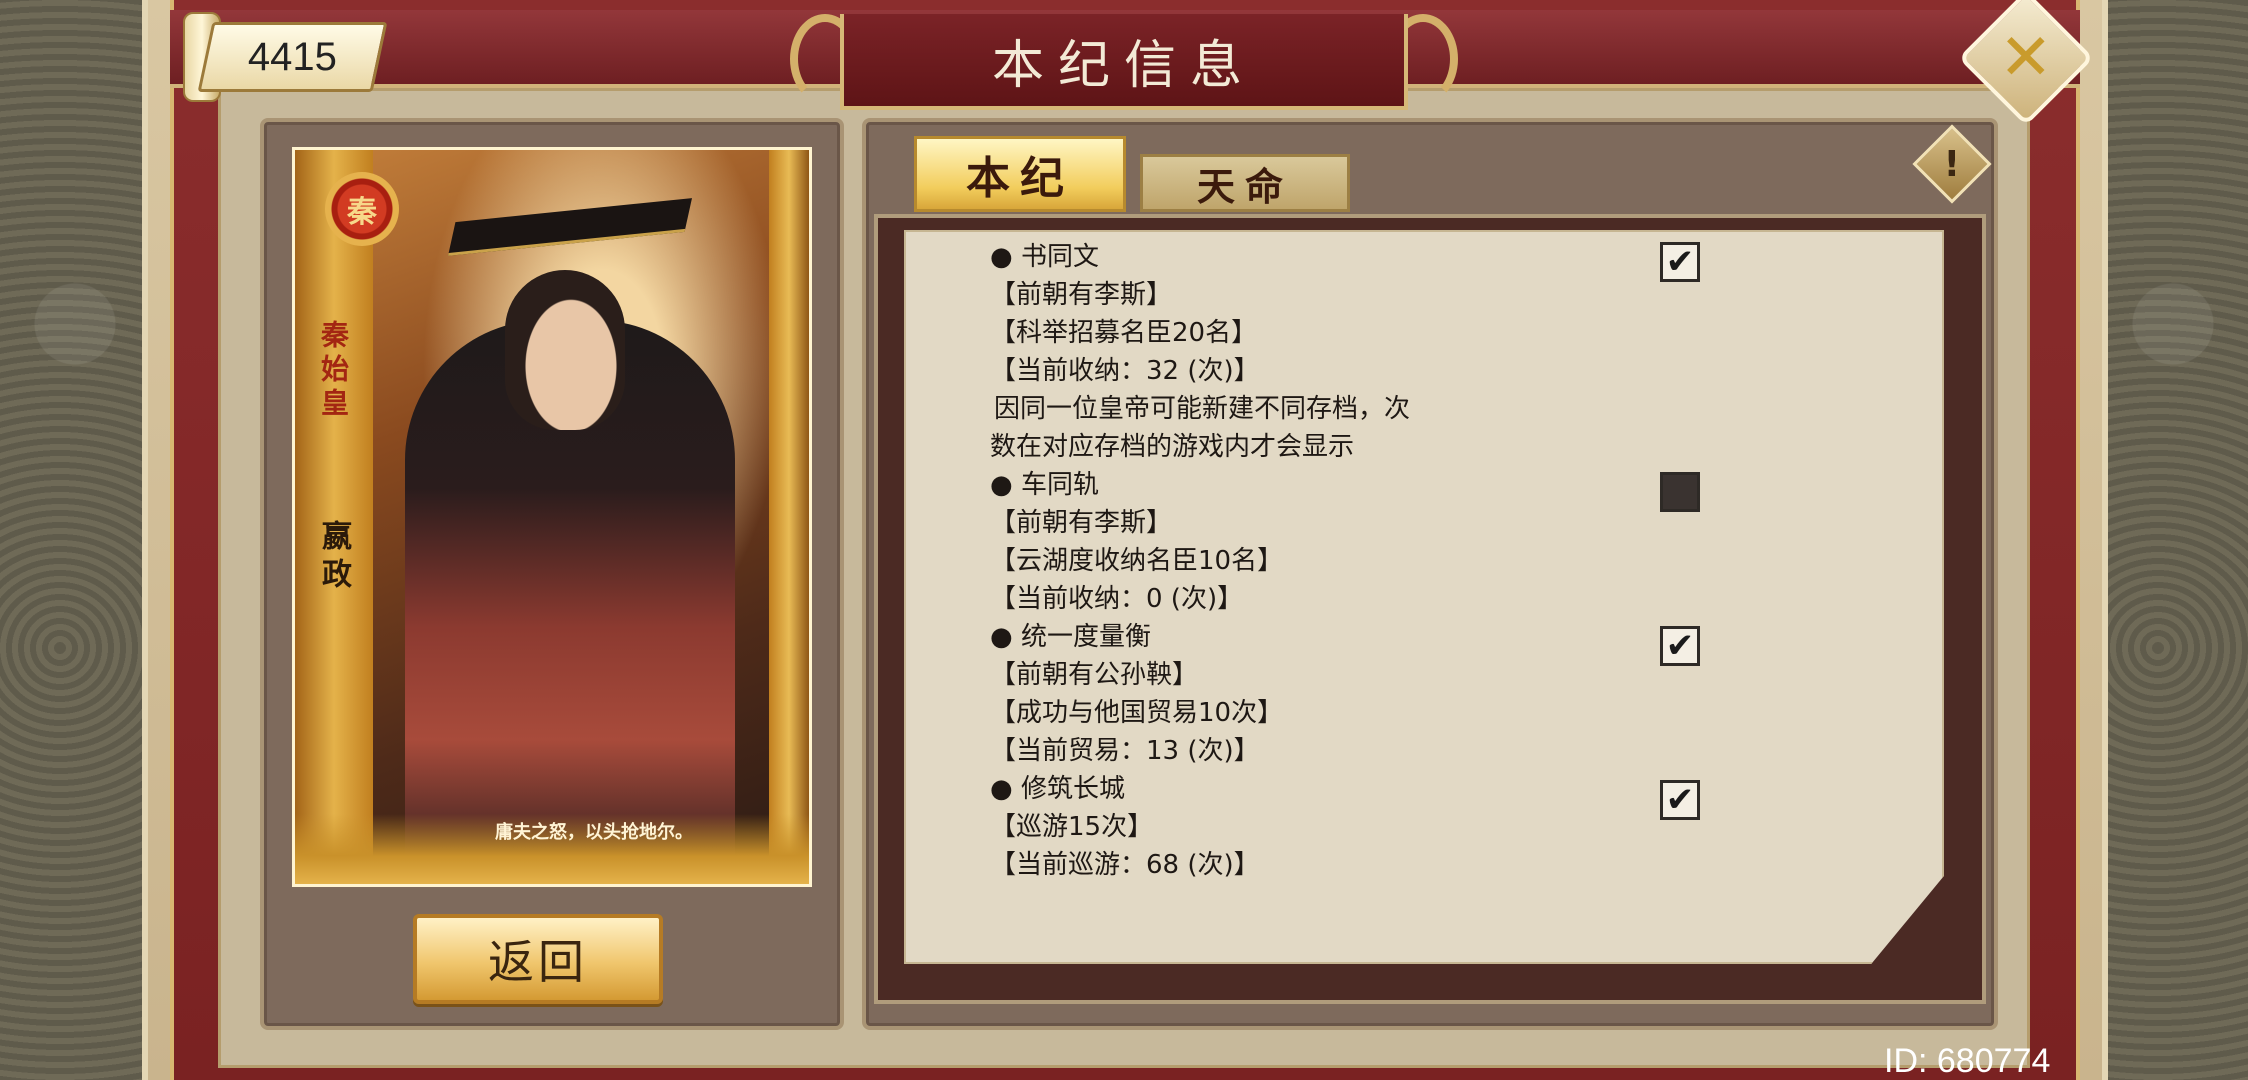  I want to click on score-plaque: 4415, so click(292, 57).